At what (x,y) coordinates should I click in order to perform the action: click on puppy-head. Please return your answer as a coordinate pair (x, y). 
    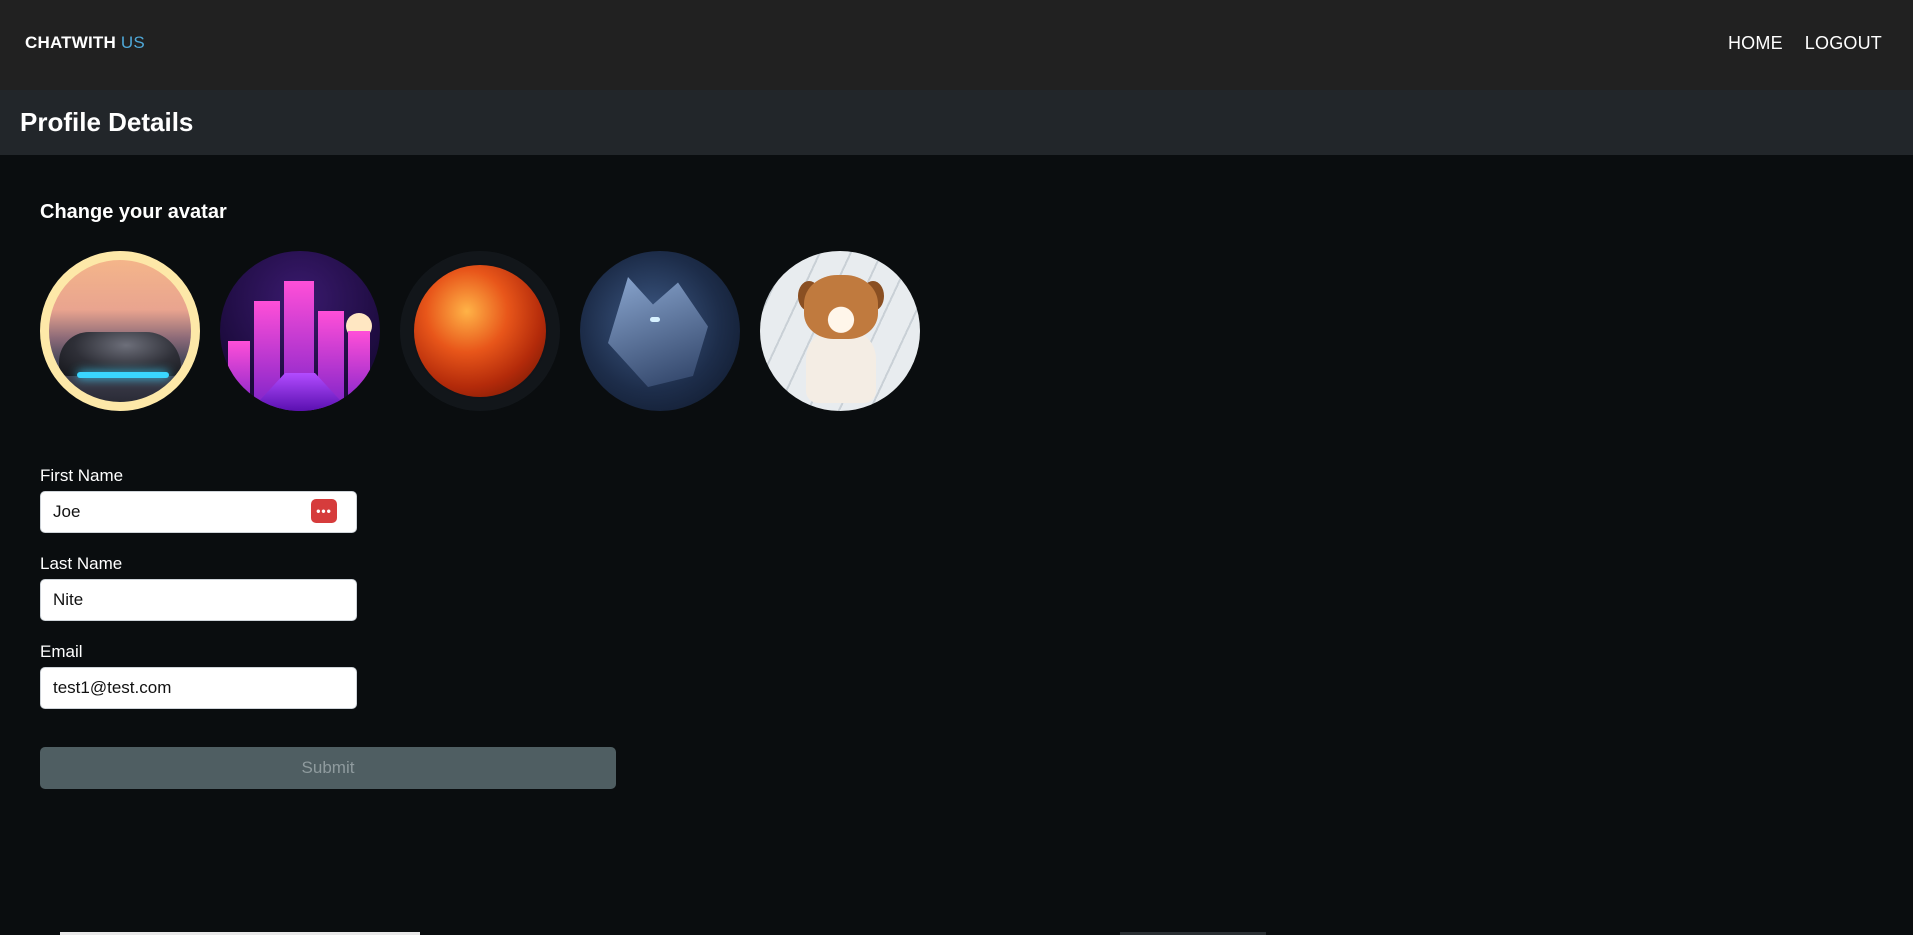
    Looking at the image, I should click on (841, 307).